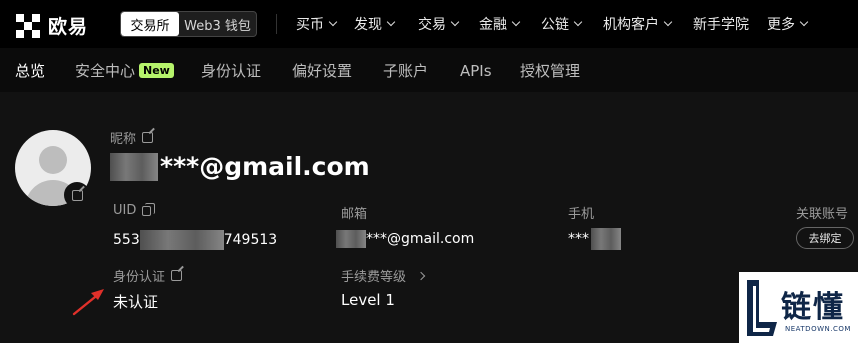  Describe the element at coordinates (148, 275) in the screenshot. I see `kyc-label: 身份认证` at that location.